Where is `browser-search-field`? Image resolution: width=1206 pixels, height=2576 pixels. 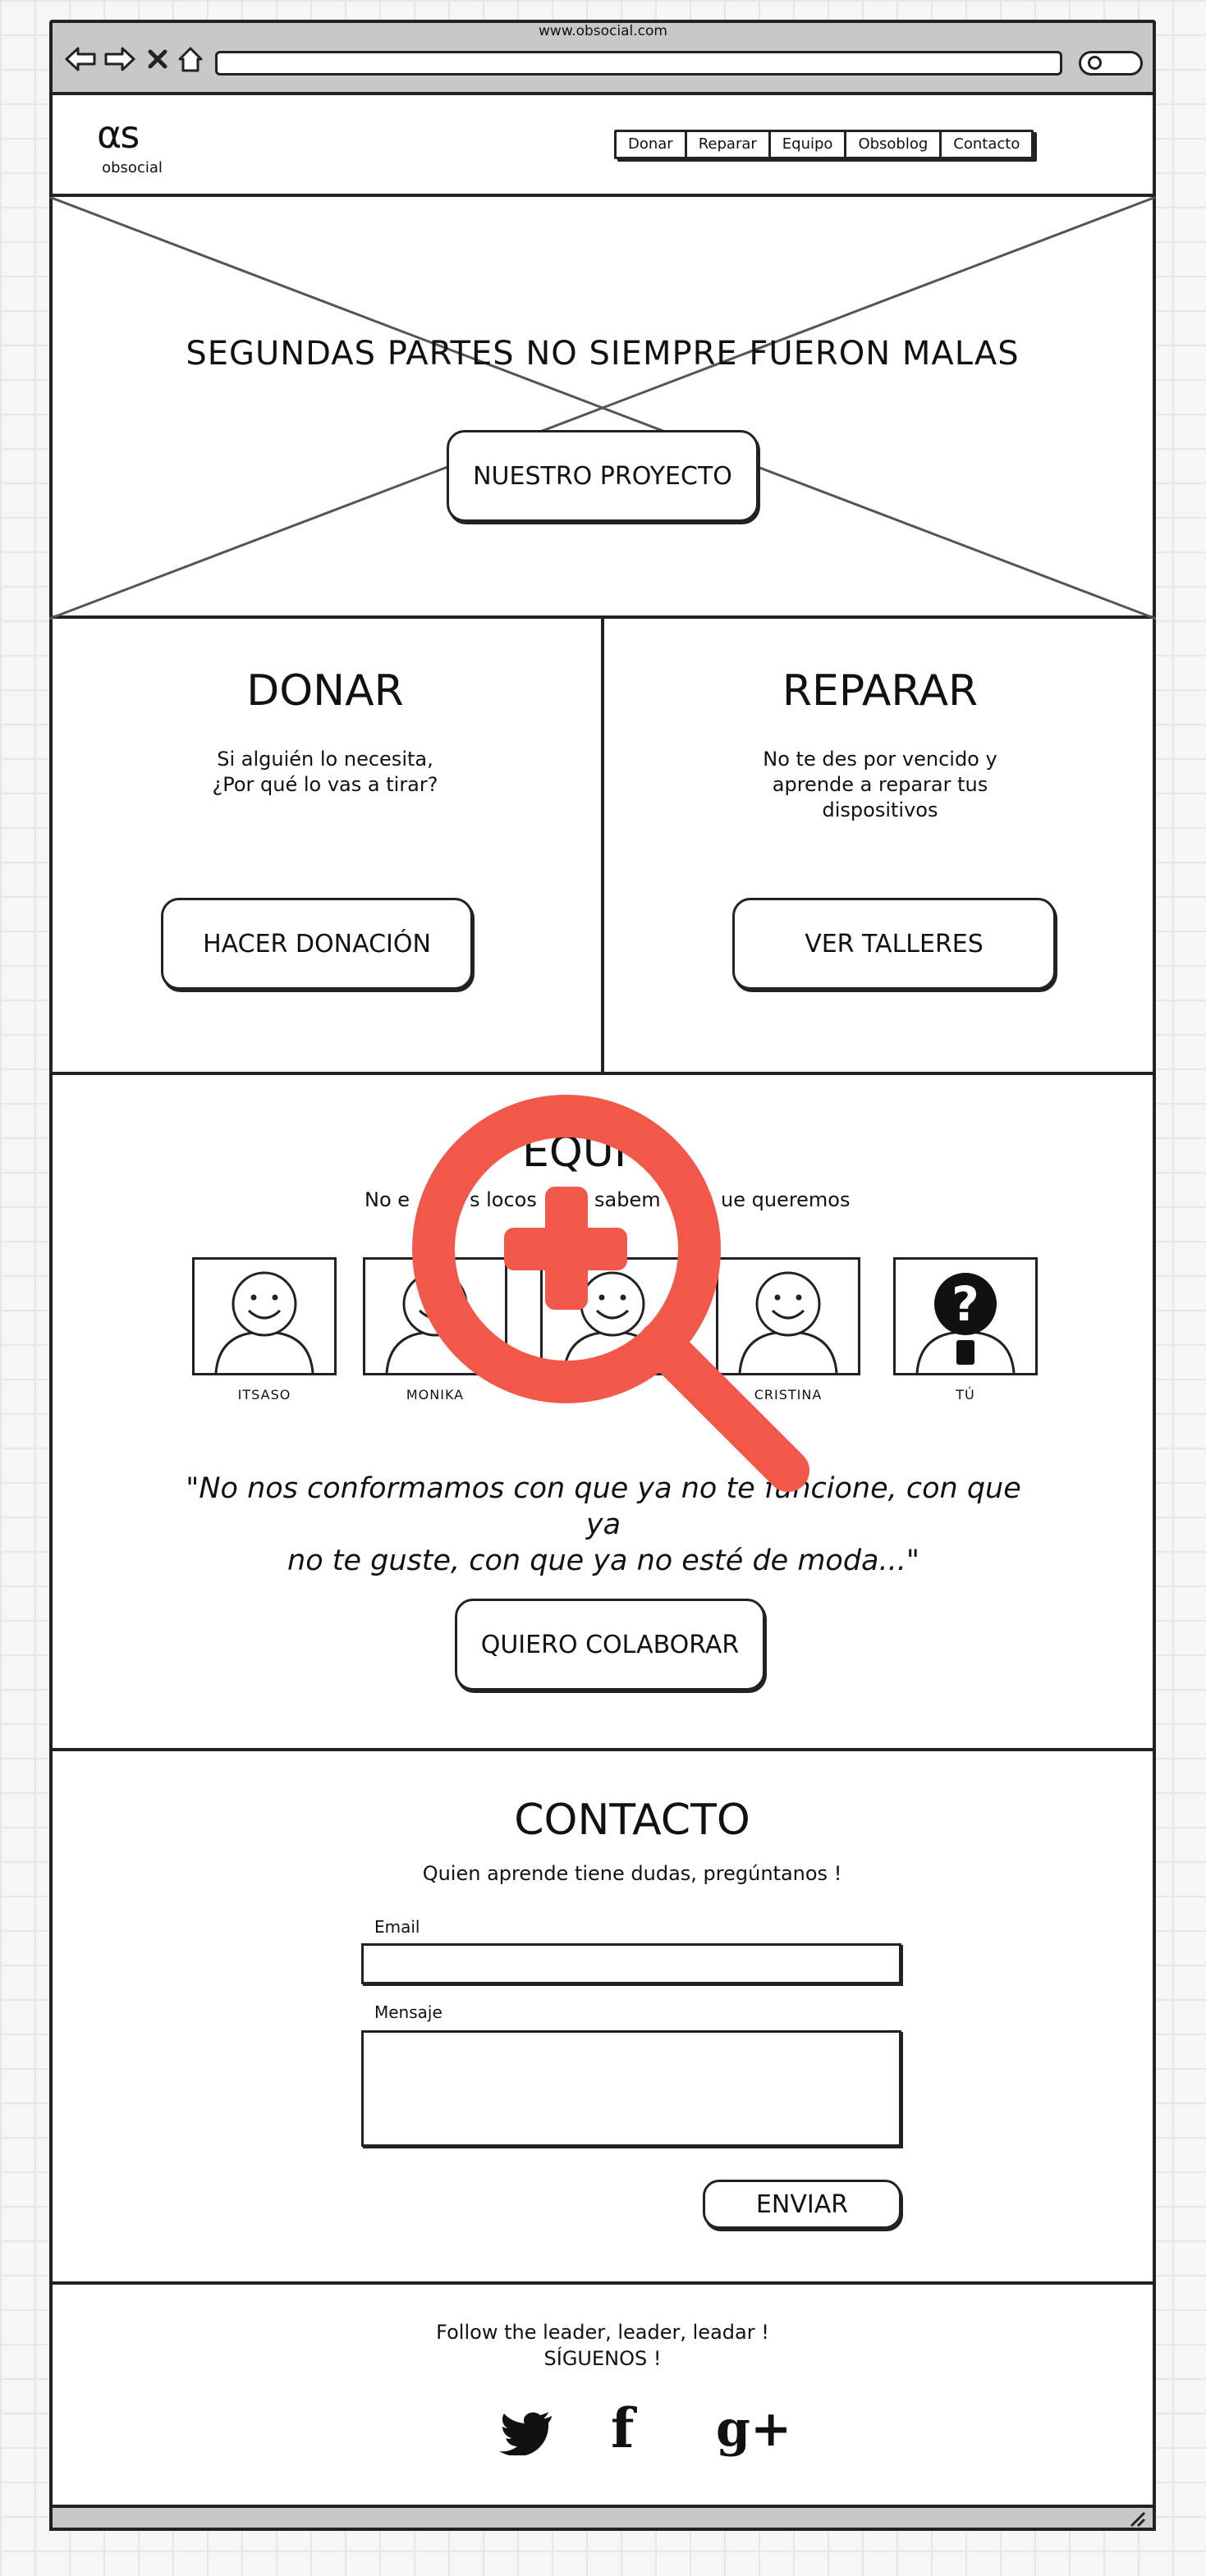 browser-search-field is located at coordinates (1111, 63).